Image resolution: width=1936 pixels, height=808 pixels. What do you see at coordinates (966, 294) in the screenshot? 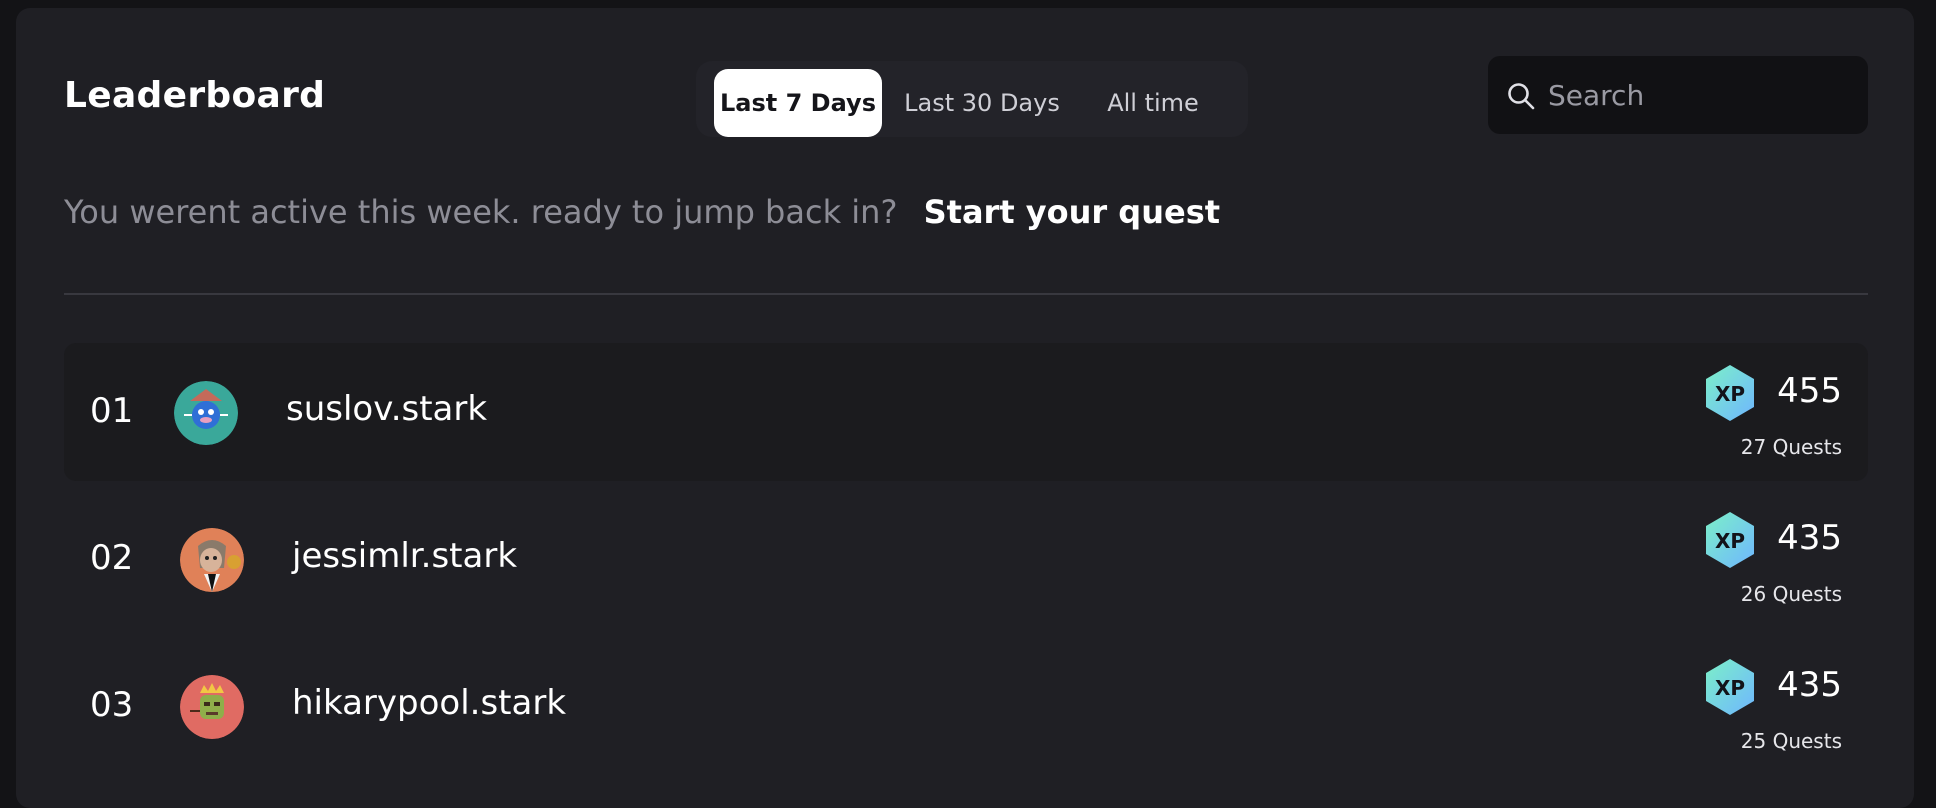
I see `divider` at bounding box center [966, 294].